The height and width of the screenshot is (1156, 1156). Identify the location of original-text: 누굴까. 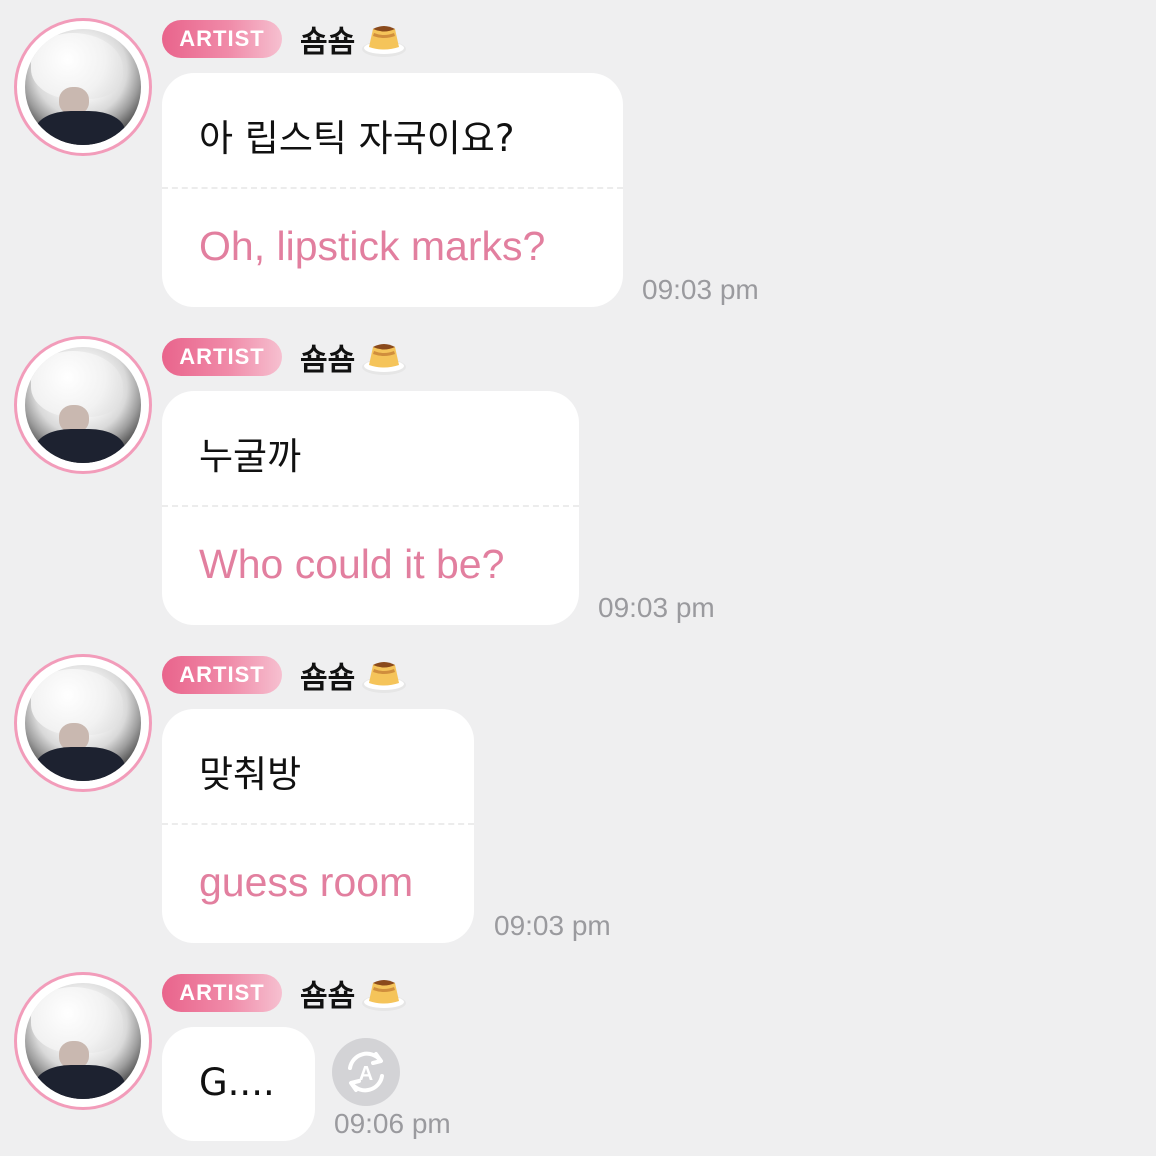
(250, 456).